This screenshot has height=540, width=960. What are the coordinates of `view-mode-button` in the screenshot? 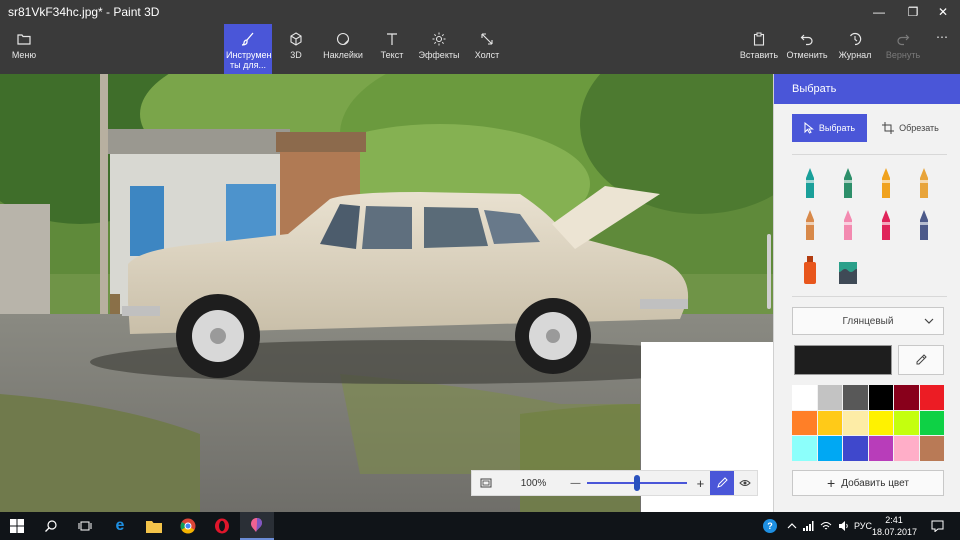 It's located at (745, 483).